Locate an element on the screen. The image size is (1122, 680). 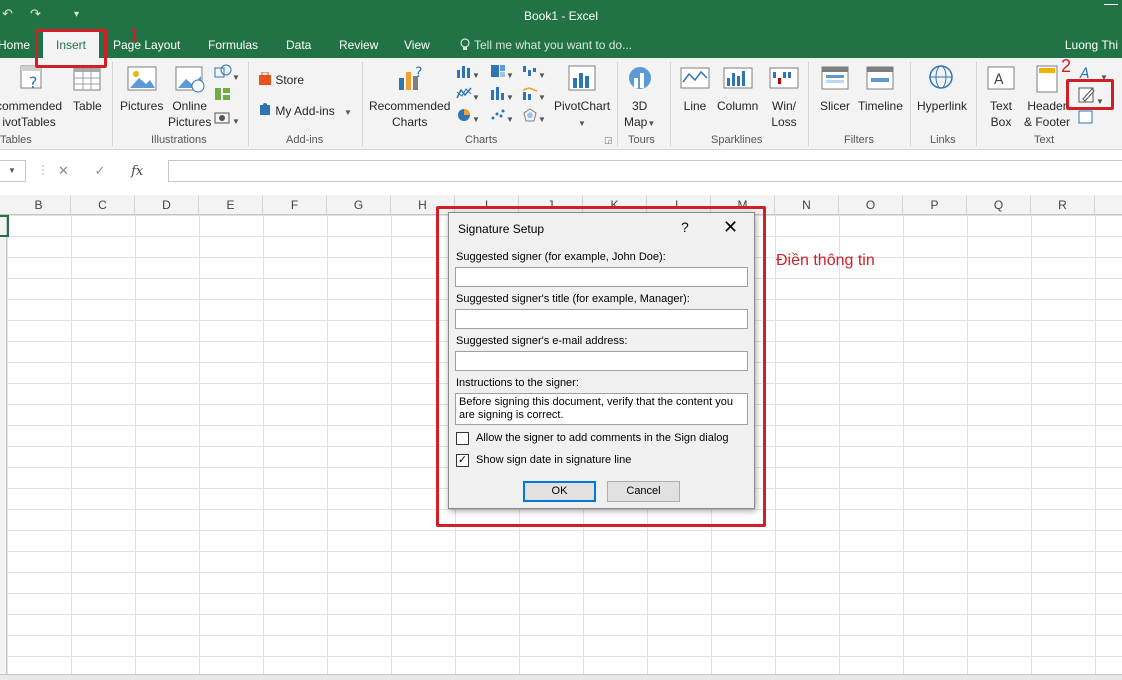
enter-icon: ✓ is located at coordinates (100, 170).